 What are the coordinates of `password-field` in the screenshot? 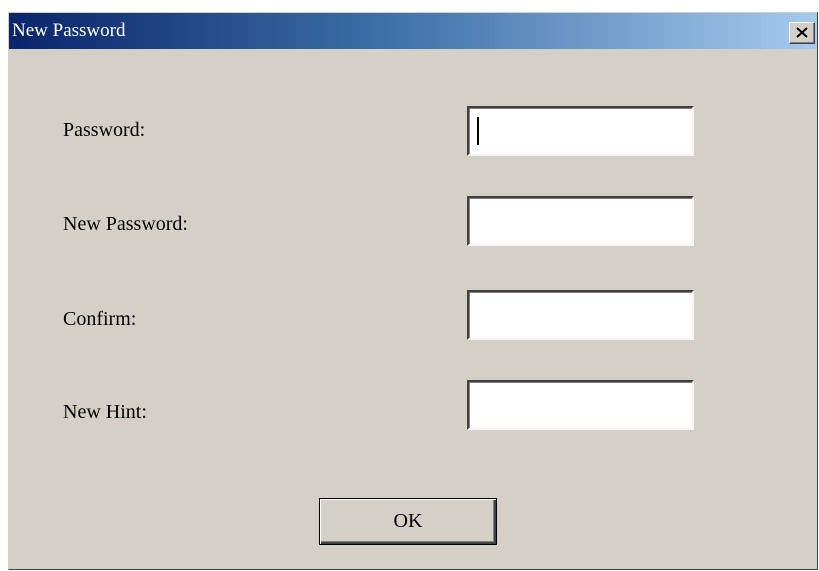 It's located at (580, 131).